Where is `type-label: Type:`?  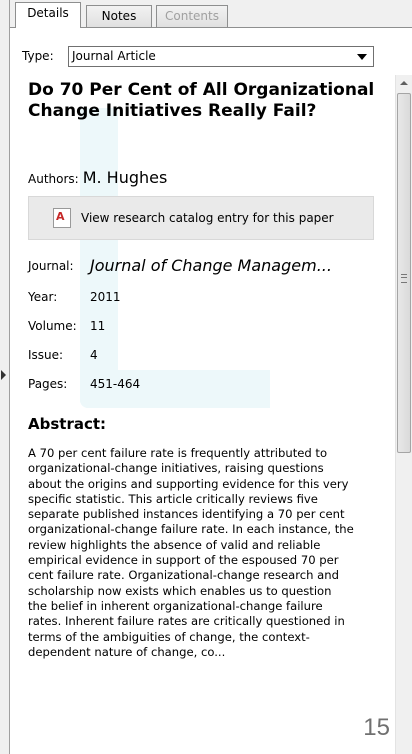 type-label: Type: is located at coordinates (38, 56).